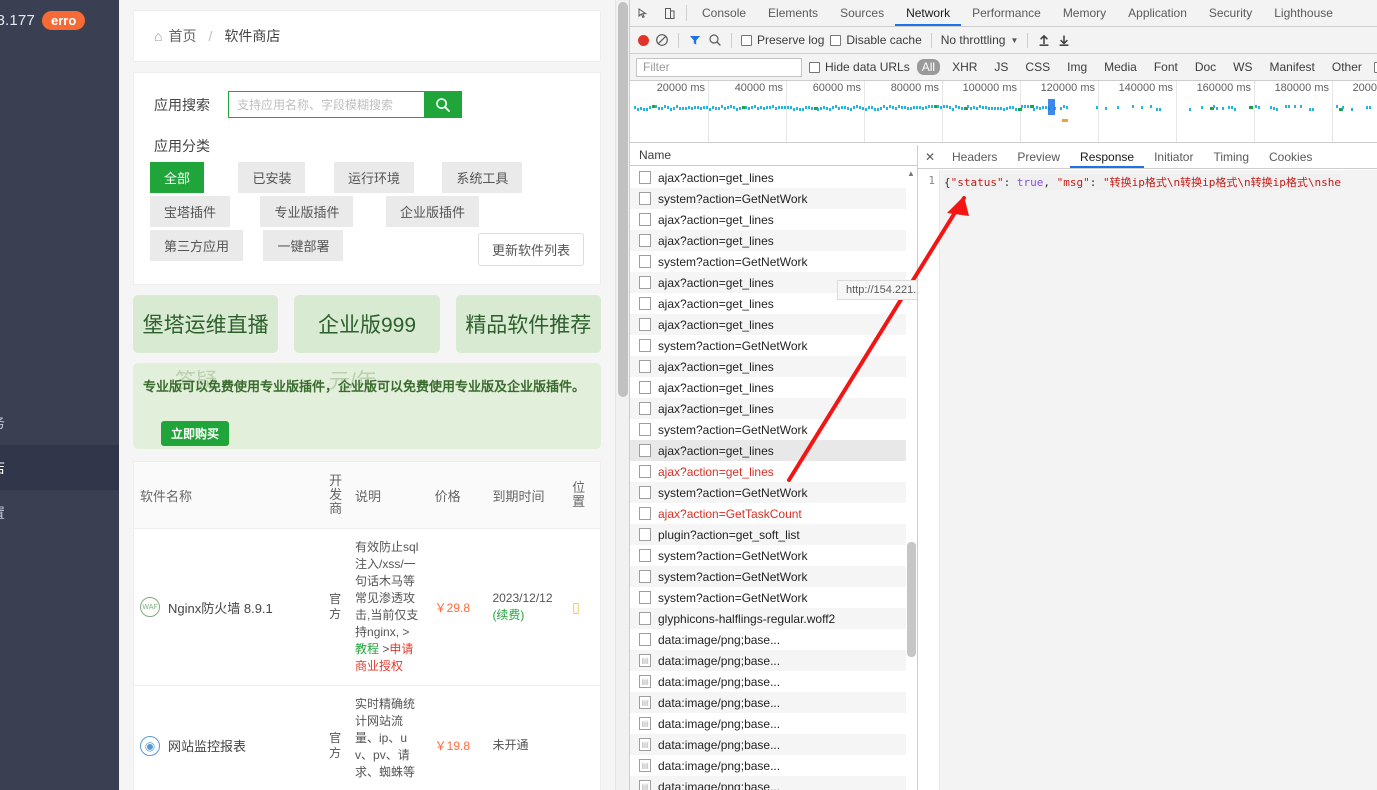  What do you see at coordinates (177, 177) in the screenshot?
I see `category-all: 全部` at bounding box center [177, 177].